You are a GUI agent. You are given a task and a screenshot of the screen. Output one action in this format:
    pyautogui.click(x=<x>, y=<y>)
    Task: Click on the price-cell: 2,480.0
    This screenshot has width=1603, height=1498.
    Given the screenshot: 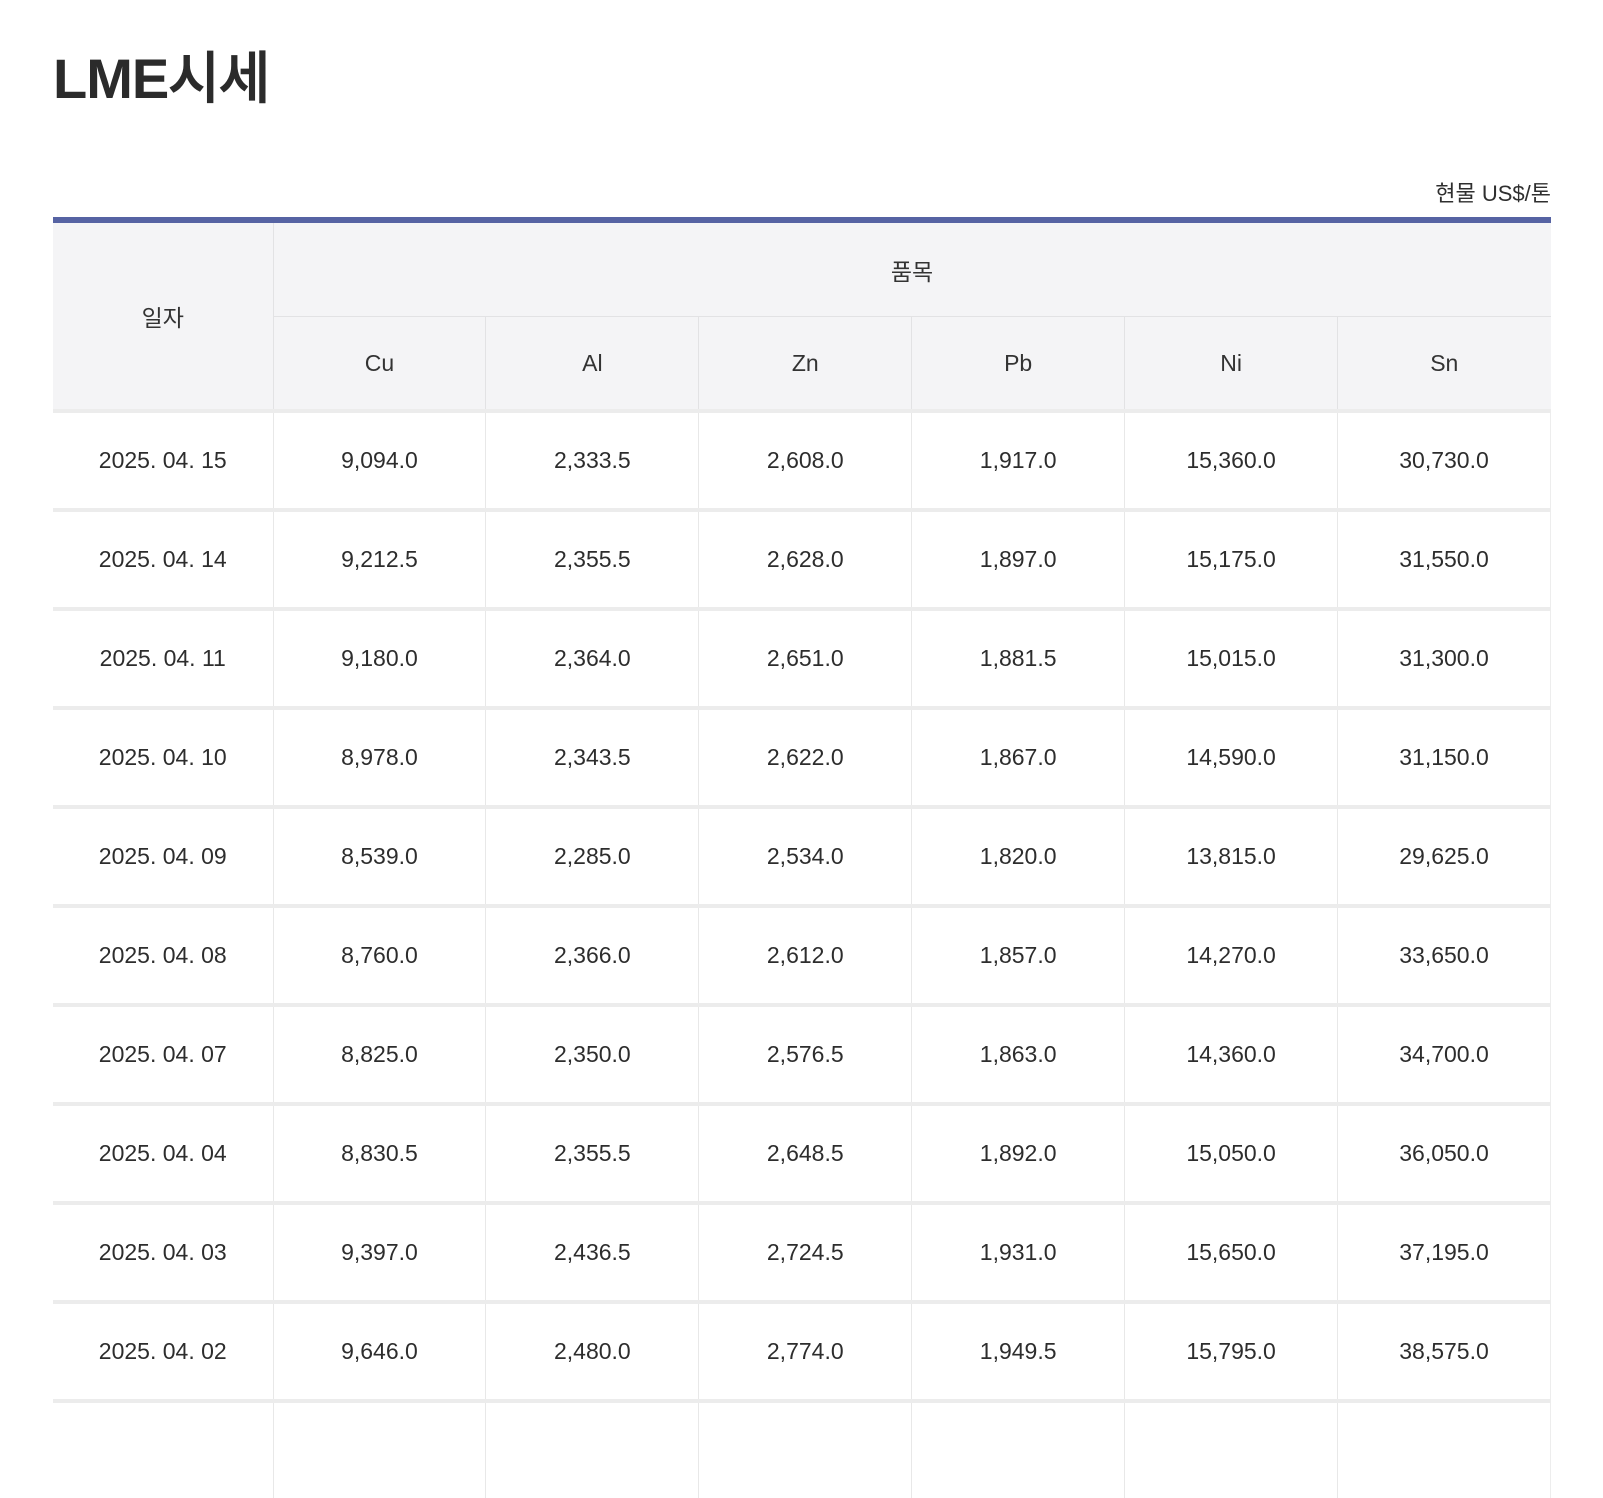 What is the action you would take?
    pyautogui.click(x=592, y=1350)
    